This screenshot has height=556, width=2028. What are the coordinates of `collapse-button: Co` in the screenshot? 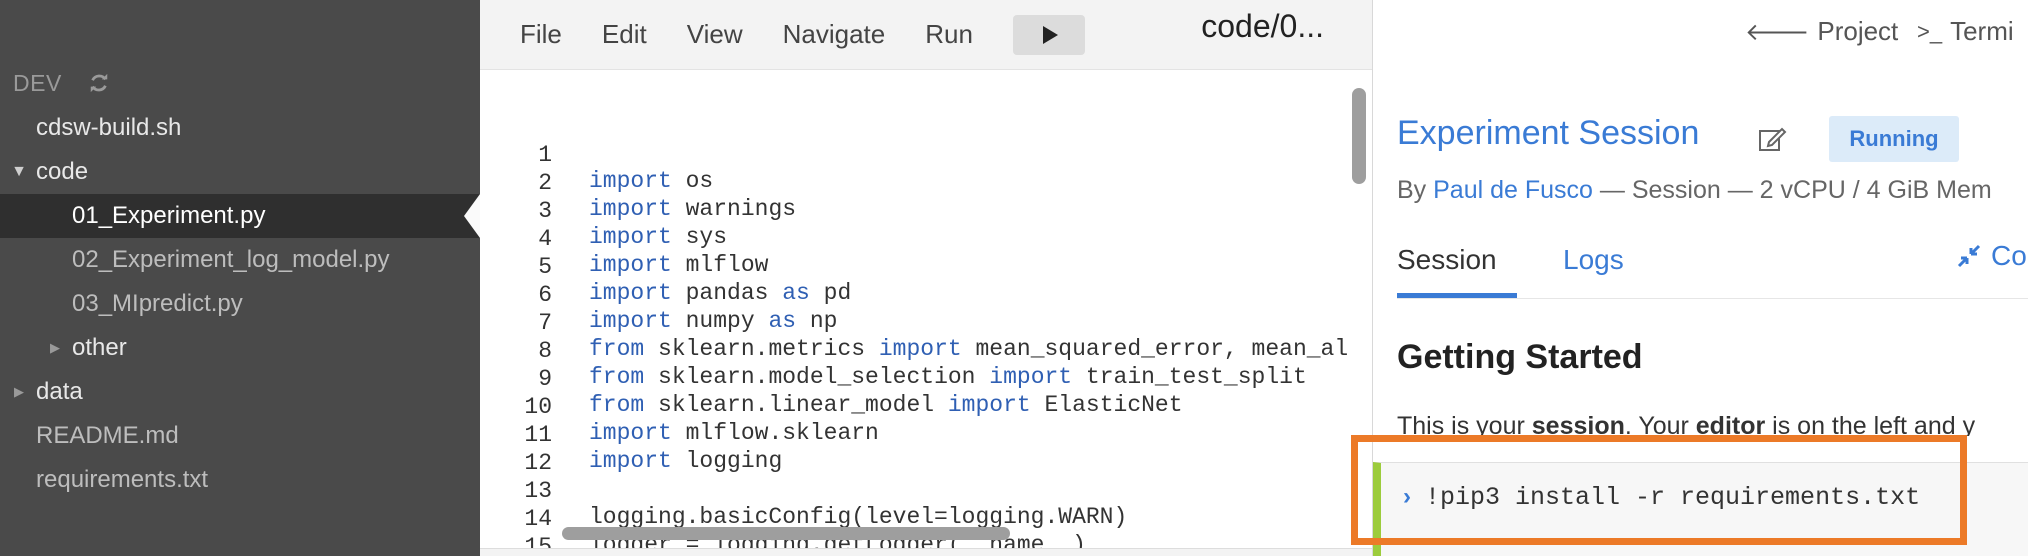 It's located at (1992, 256).